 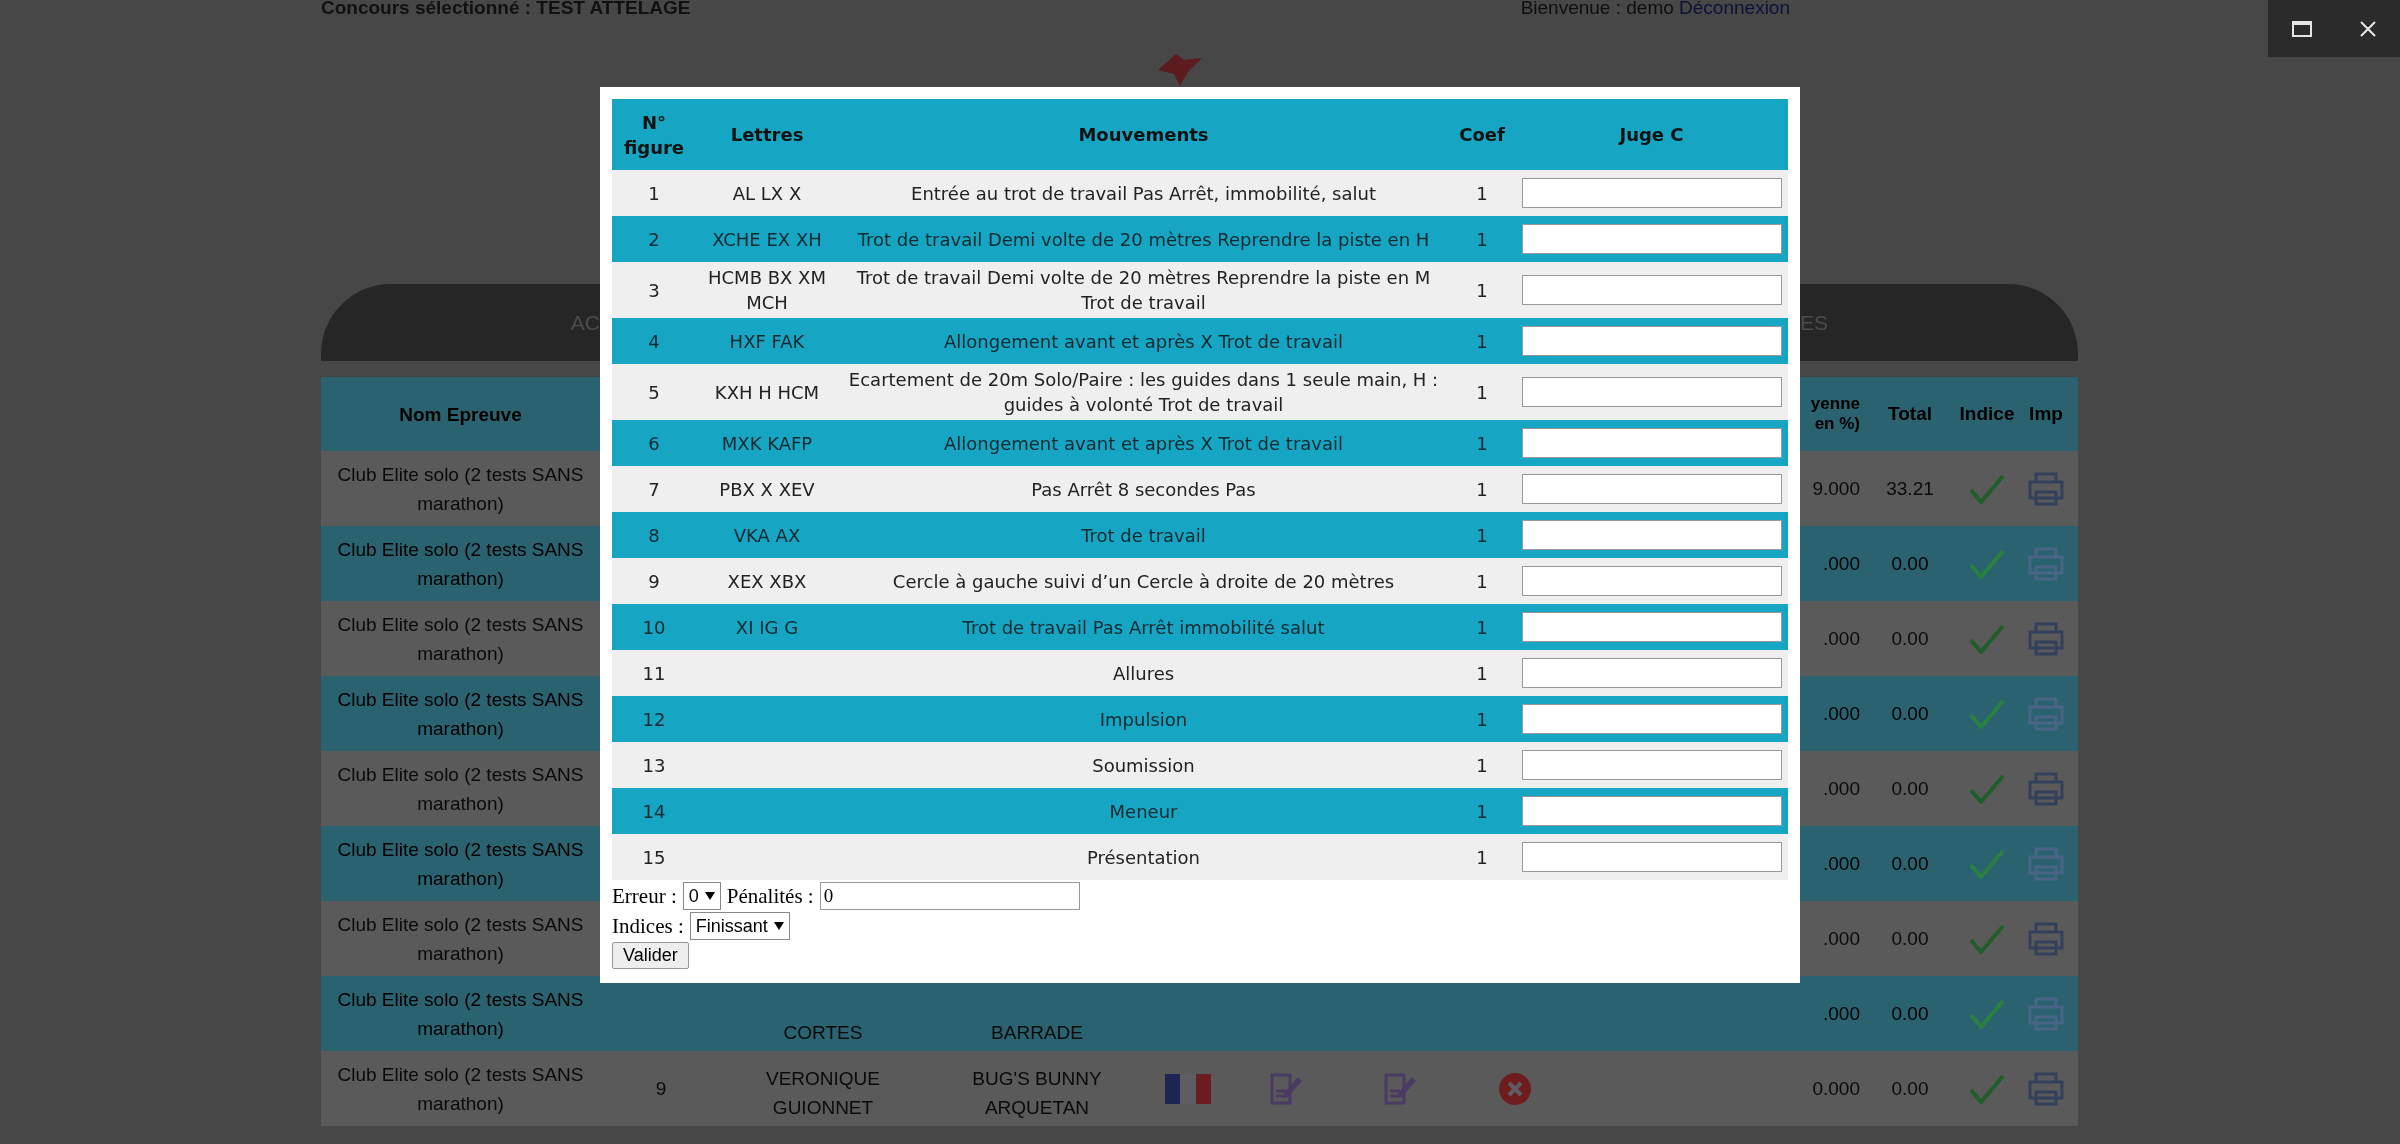 What do you see at coordinates (654, 290) in the screenshot?
I see `table-cell-text: 3` at bounding box center [654, 290].